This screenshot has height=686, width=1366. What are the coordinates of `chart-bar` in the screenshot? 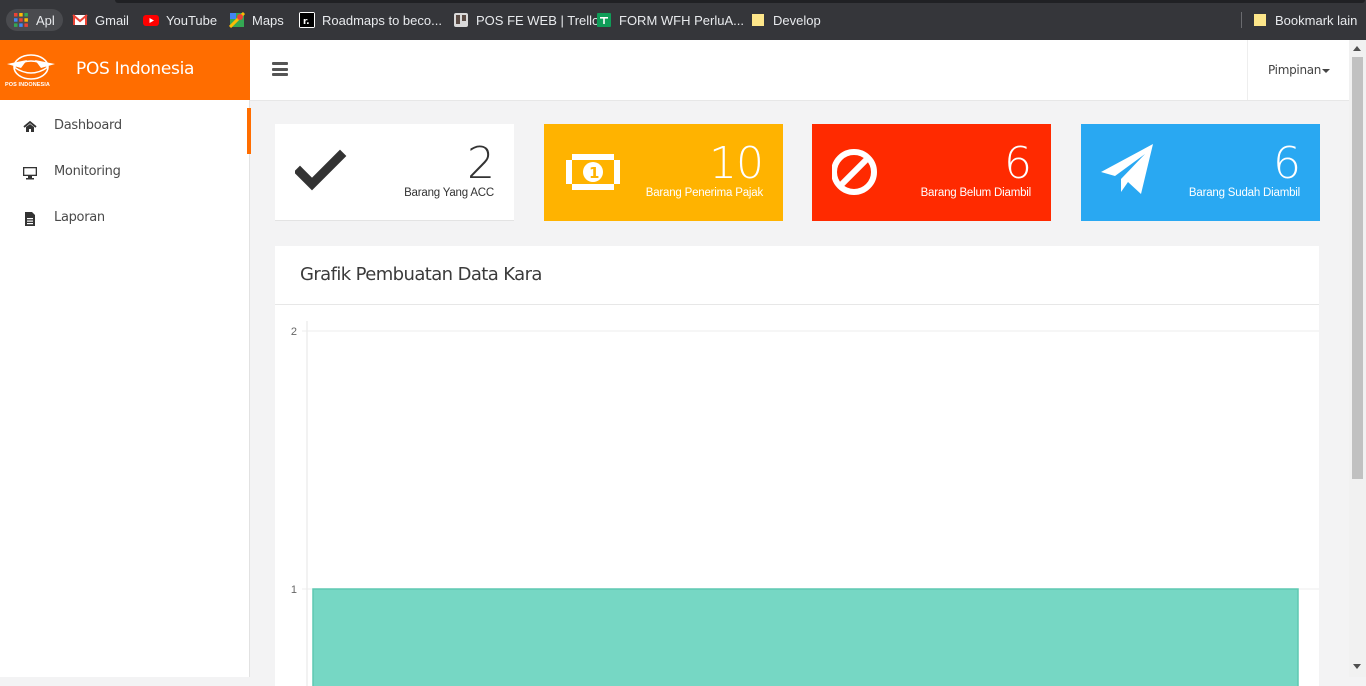 It's located at (805, 637).